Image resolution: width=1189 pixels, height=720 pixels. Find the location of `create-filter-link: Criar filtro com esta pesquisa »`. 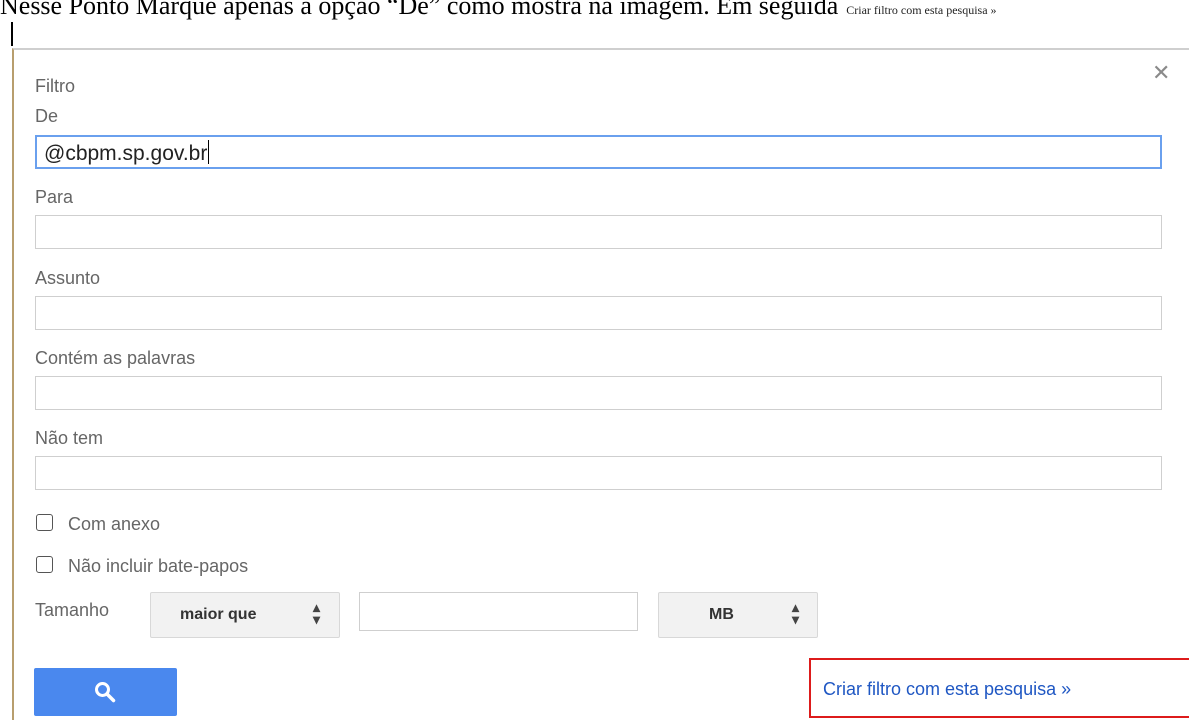

create-filter-link: Criar filtro com esta pesquisa » is located at coordinates (947, 689).